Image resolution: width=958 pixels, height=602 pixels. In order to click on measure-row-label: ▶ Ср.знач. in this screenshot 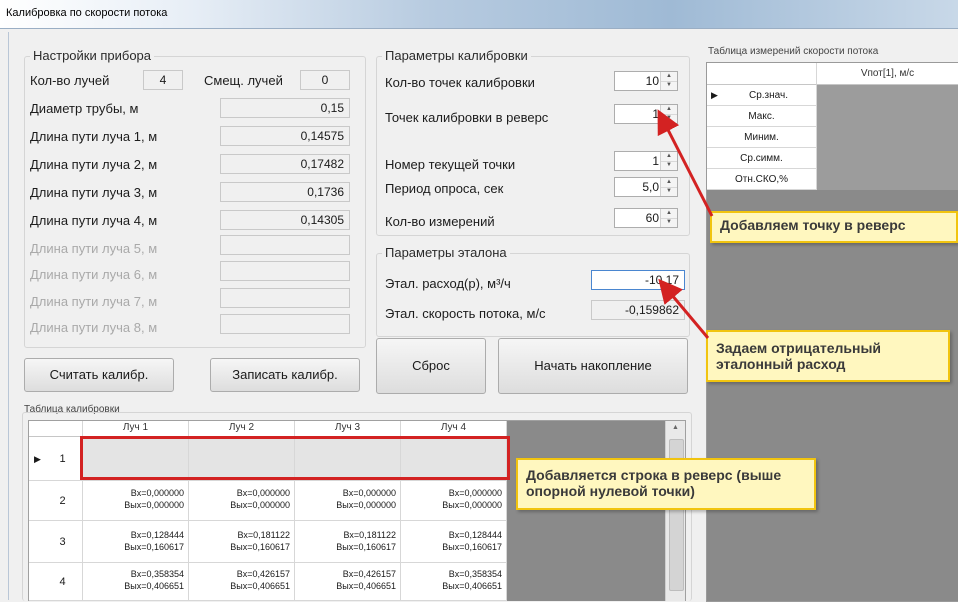, I will do `click(762, 95)`.